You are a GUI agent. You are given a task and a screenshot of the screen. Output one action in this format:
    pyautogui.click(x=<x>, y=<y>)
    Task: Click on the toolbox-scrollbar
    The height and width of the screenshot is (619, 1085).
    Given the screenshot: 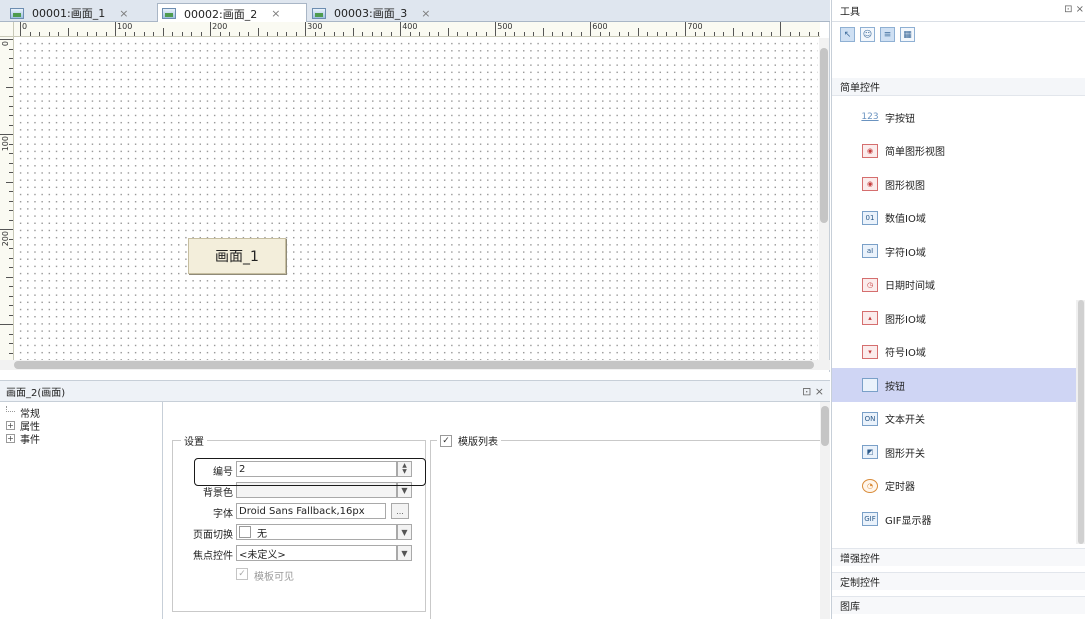 What is the action you would take?
    pyautogui.click(x=1080, y=422)
    